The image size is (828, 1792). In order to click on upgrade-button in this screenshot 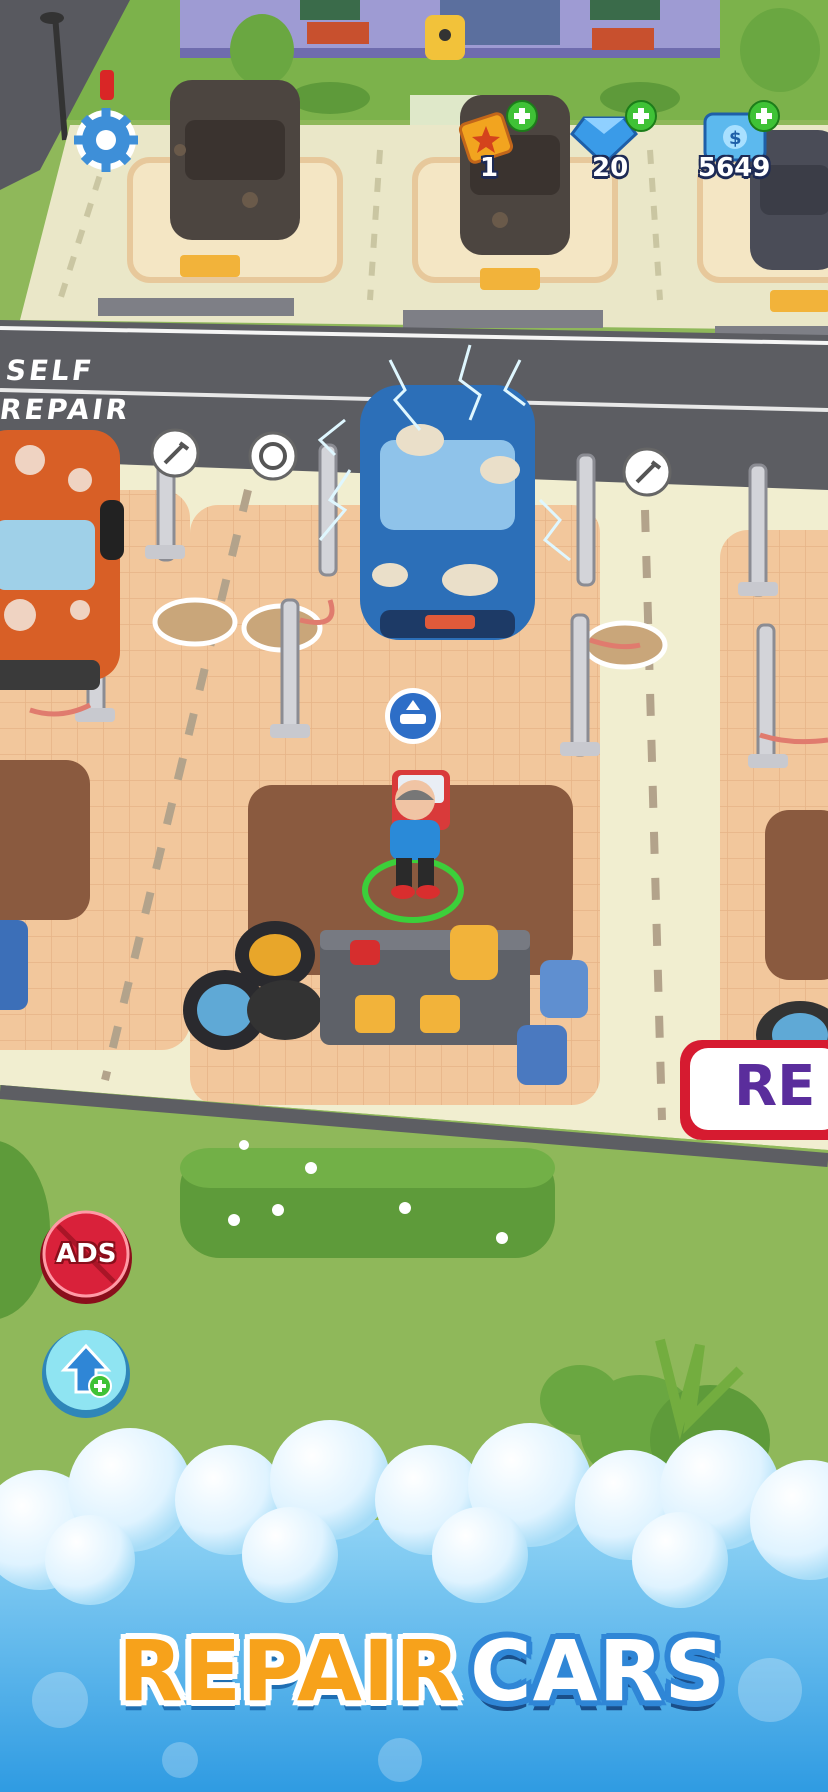, I will do `click(86, 1374)`.